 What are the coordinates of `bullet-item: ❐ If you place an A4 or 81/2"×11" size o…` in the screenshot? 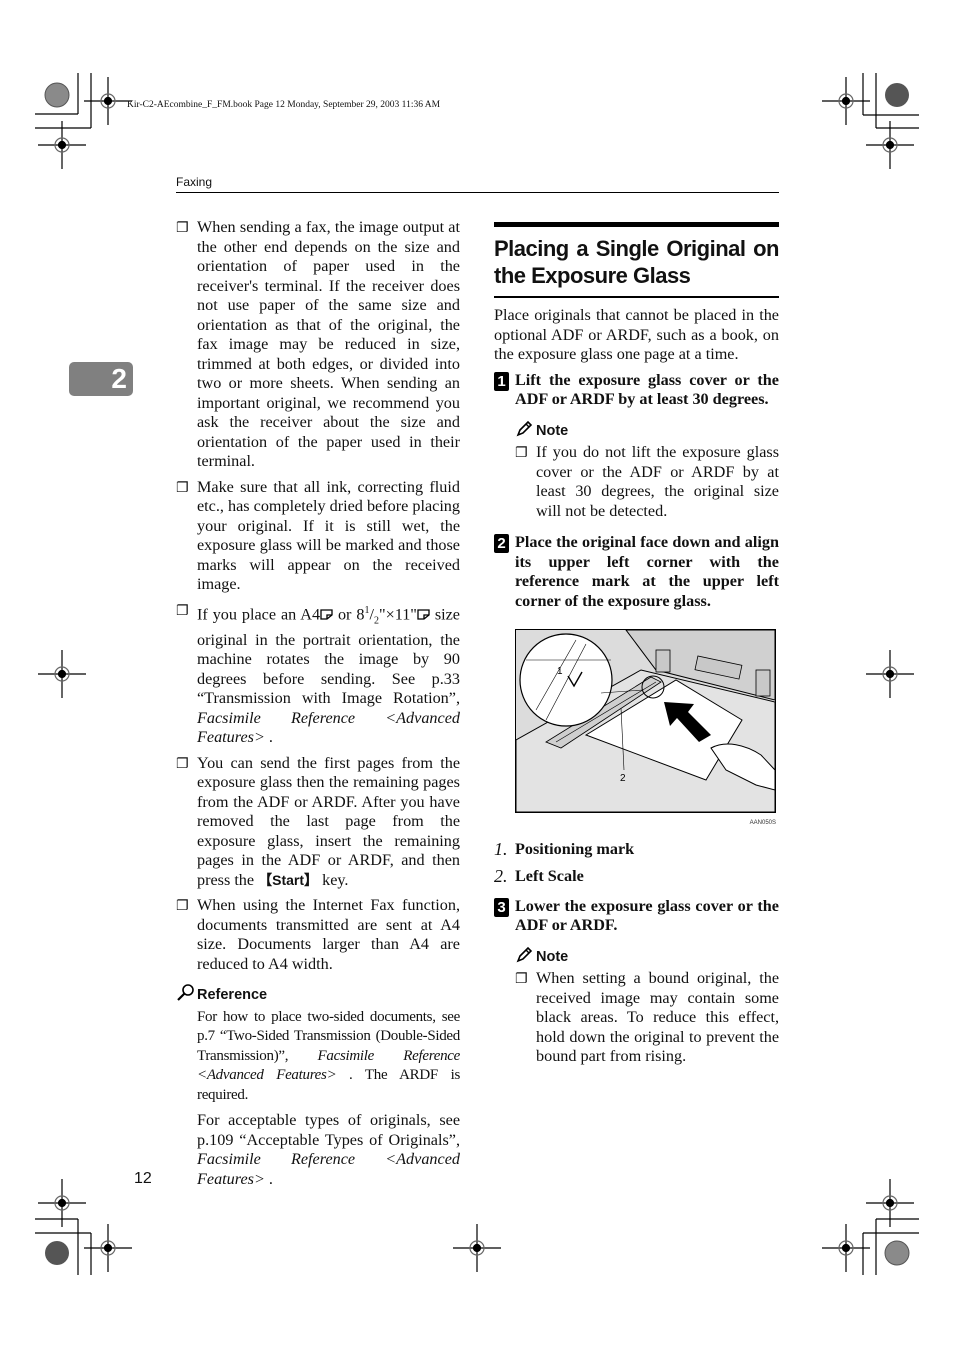 It's located at (318, 674).